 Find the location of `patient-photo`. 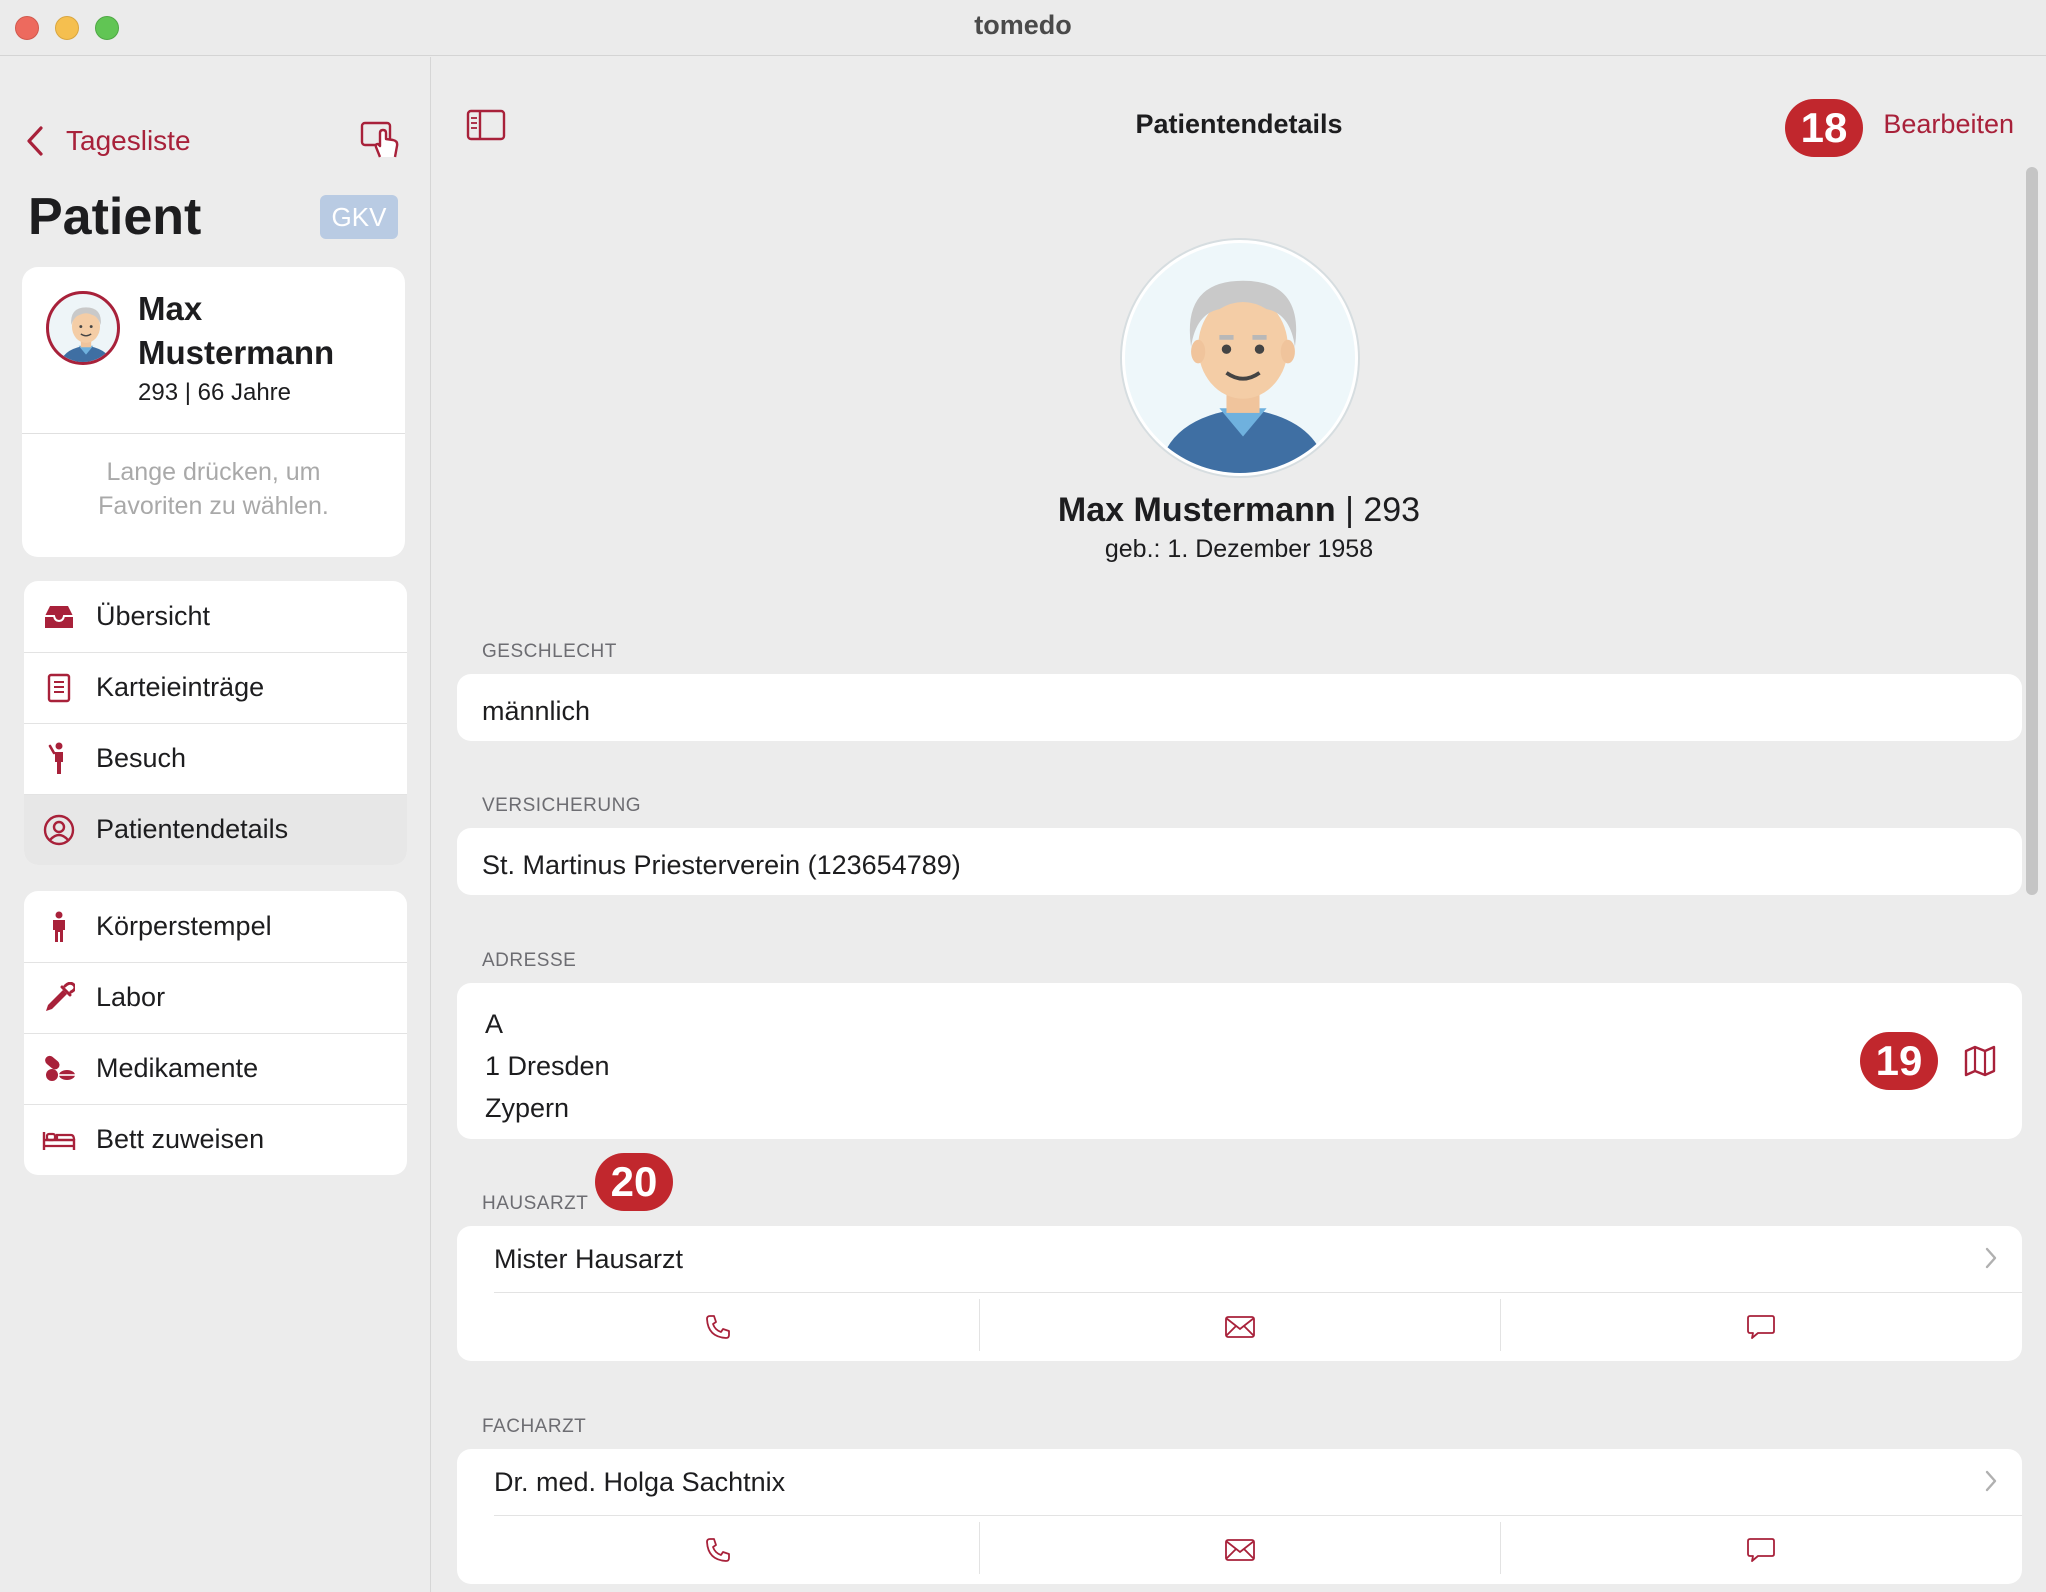

patient-photo is located at coordinates (1240, 358).